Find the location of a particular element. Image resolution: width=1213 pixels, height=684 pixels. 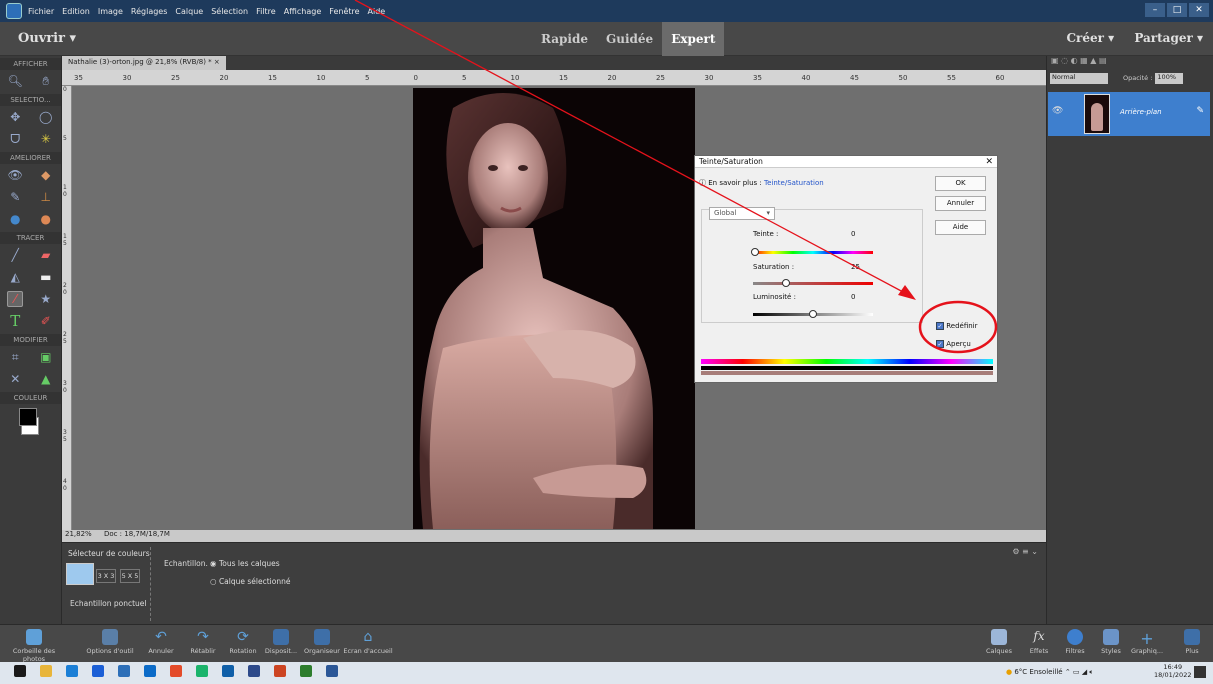

radio-all-layers: ◉ Tous les calques is located at coordinates (245, 563).